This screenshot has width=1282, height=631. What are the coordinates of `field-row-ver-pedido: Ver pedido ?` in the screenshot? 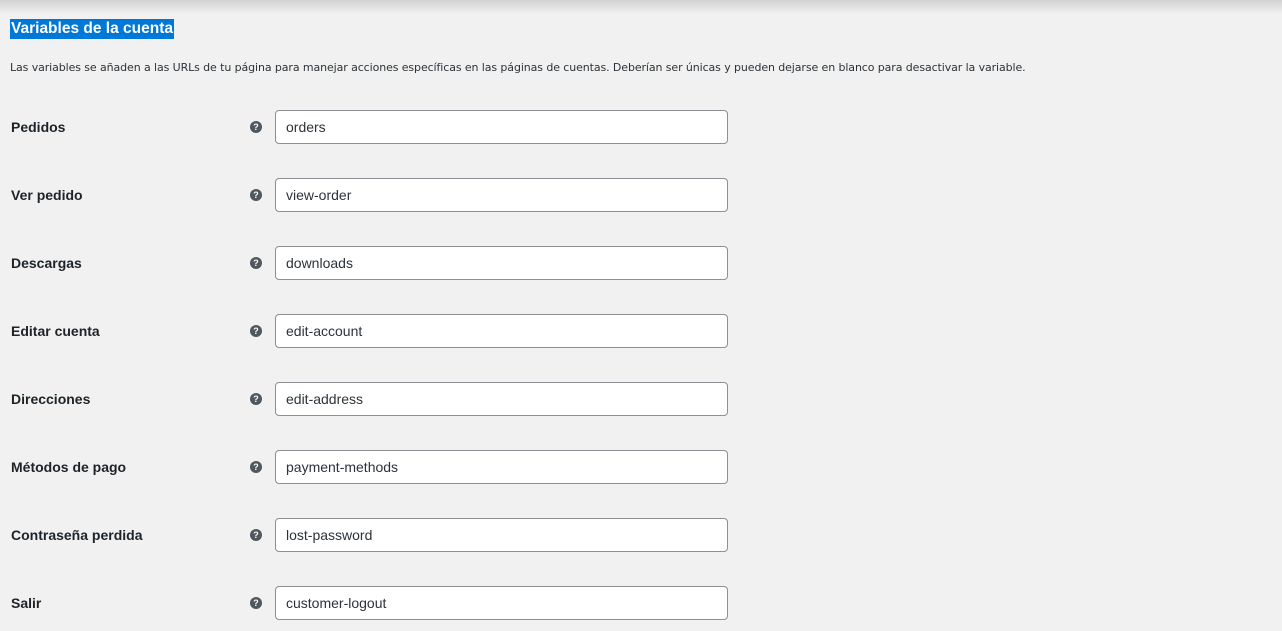 It's located at (641, 195).